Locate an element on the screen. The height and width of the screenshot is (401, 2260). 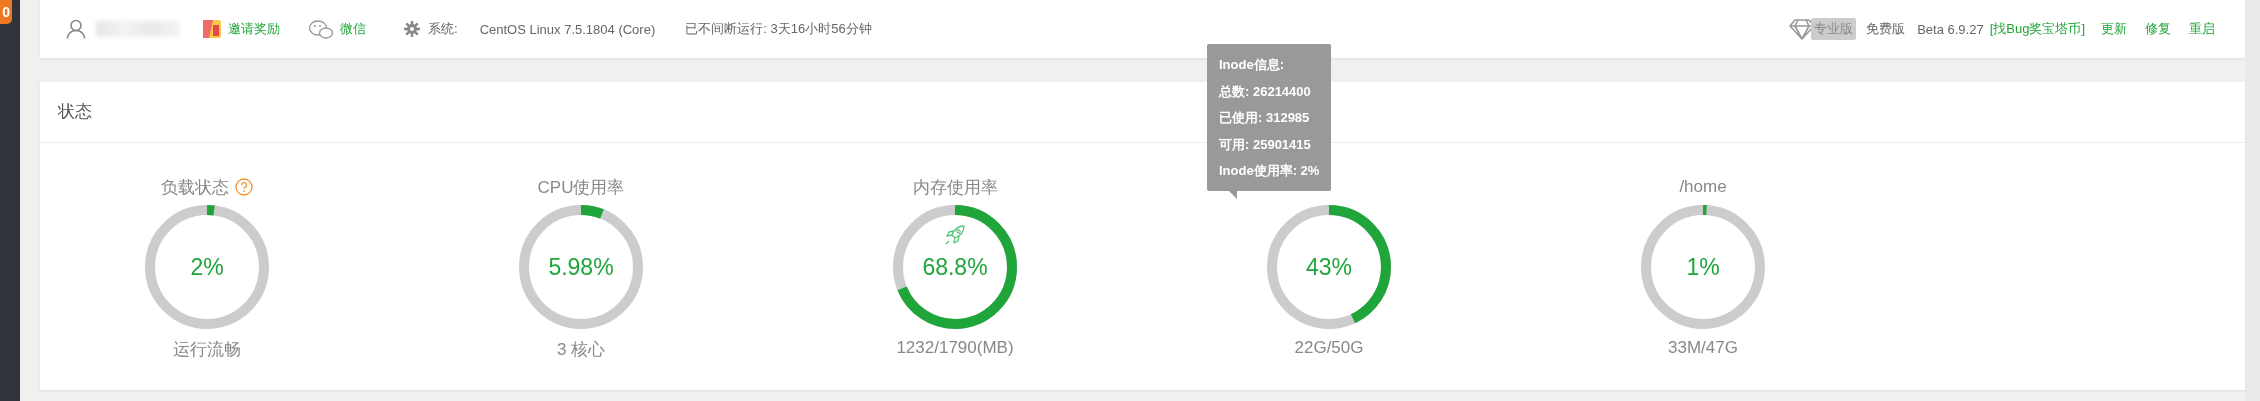
version-text: Beta 6.9.27 is located at coordinates (1950, 29).